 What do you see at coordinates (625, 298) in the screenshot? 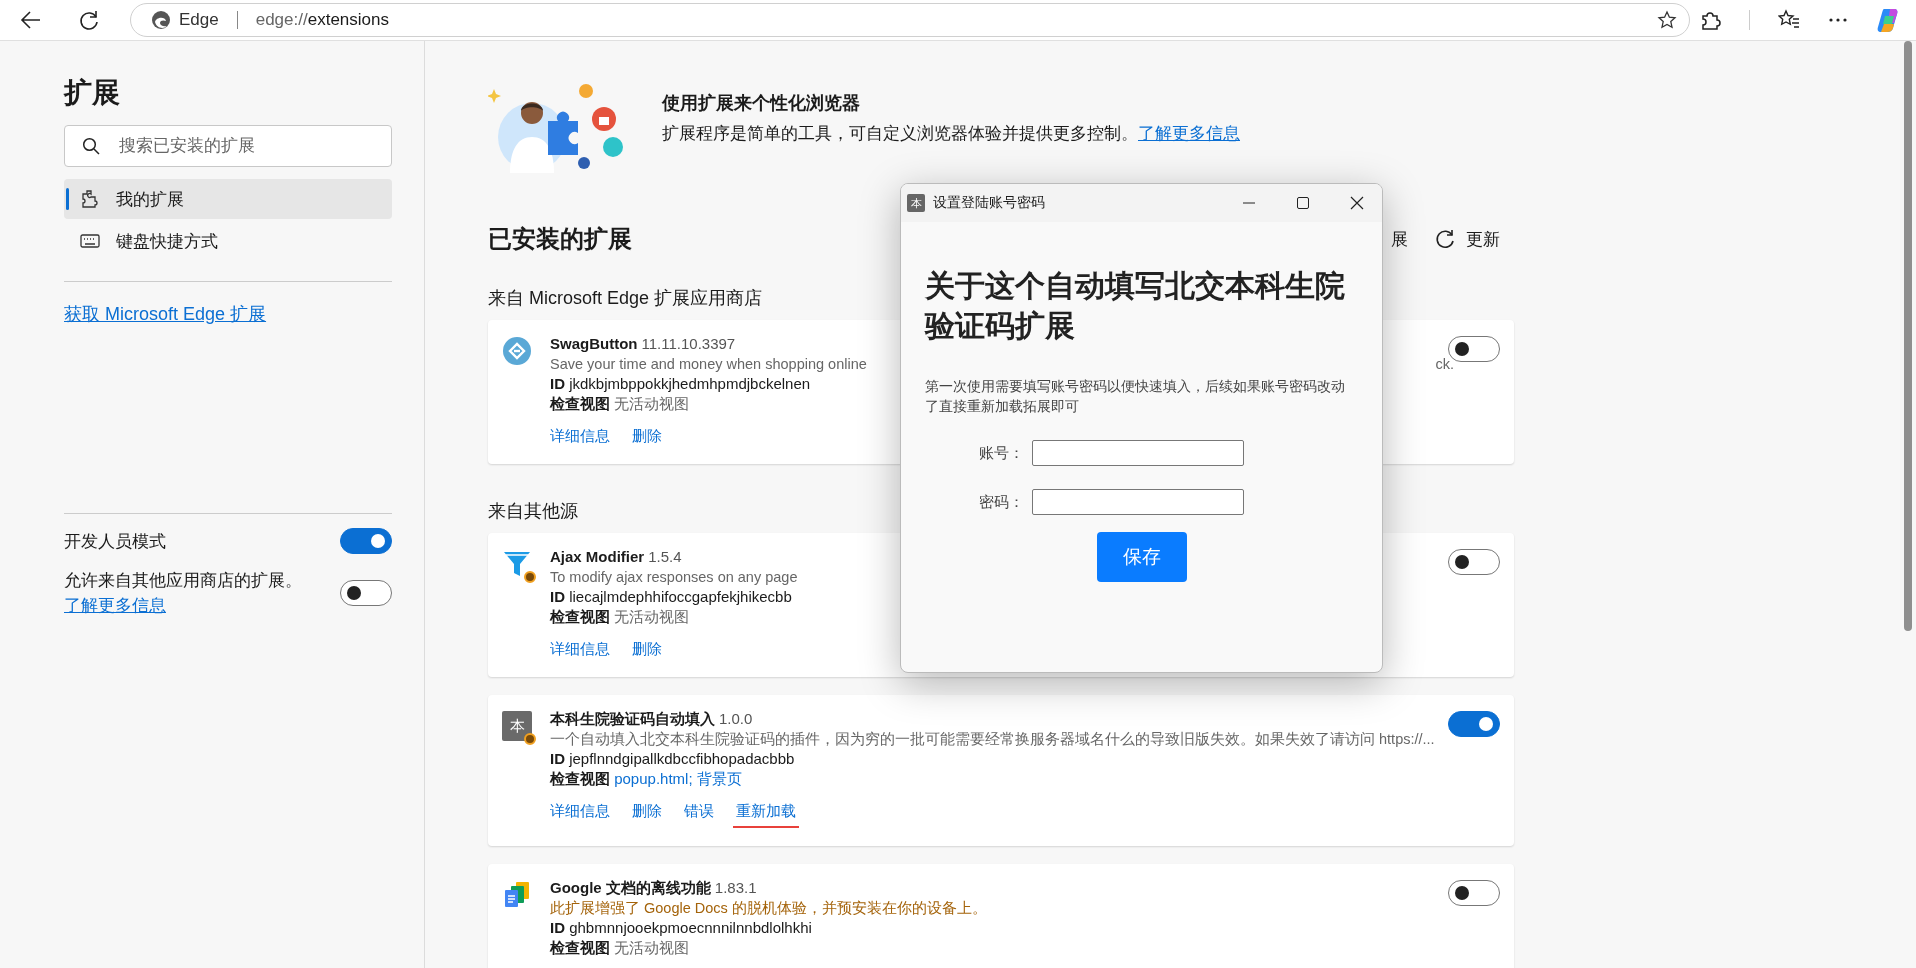
I see `group-heading: 来自 Microsoft Edge 扩展应用商店` at bounding box center [625, 298].